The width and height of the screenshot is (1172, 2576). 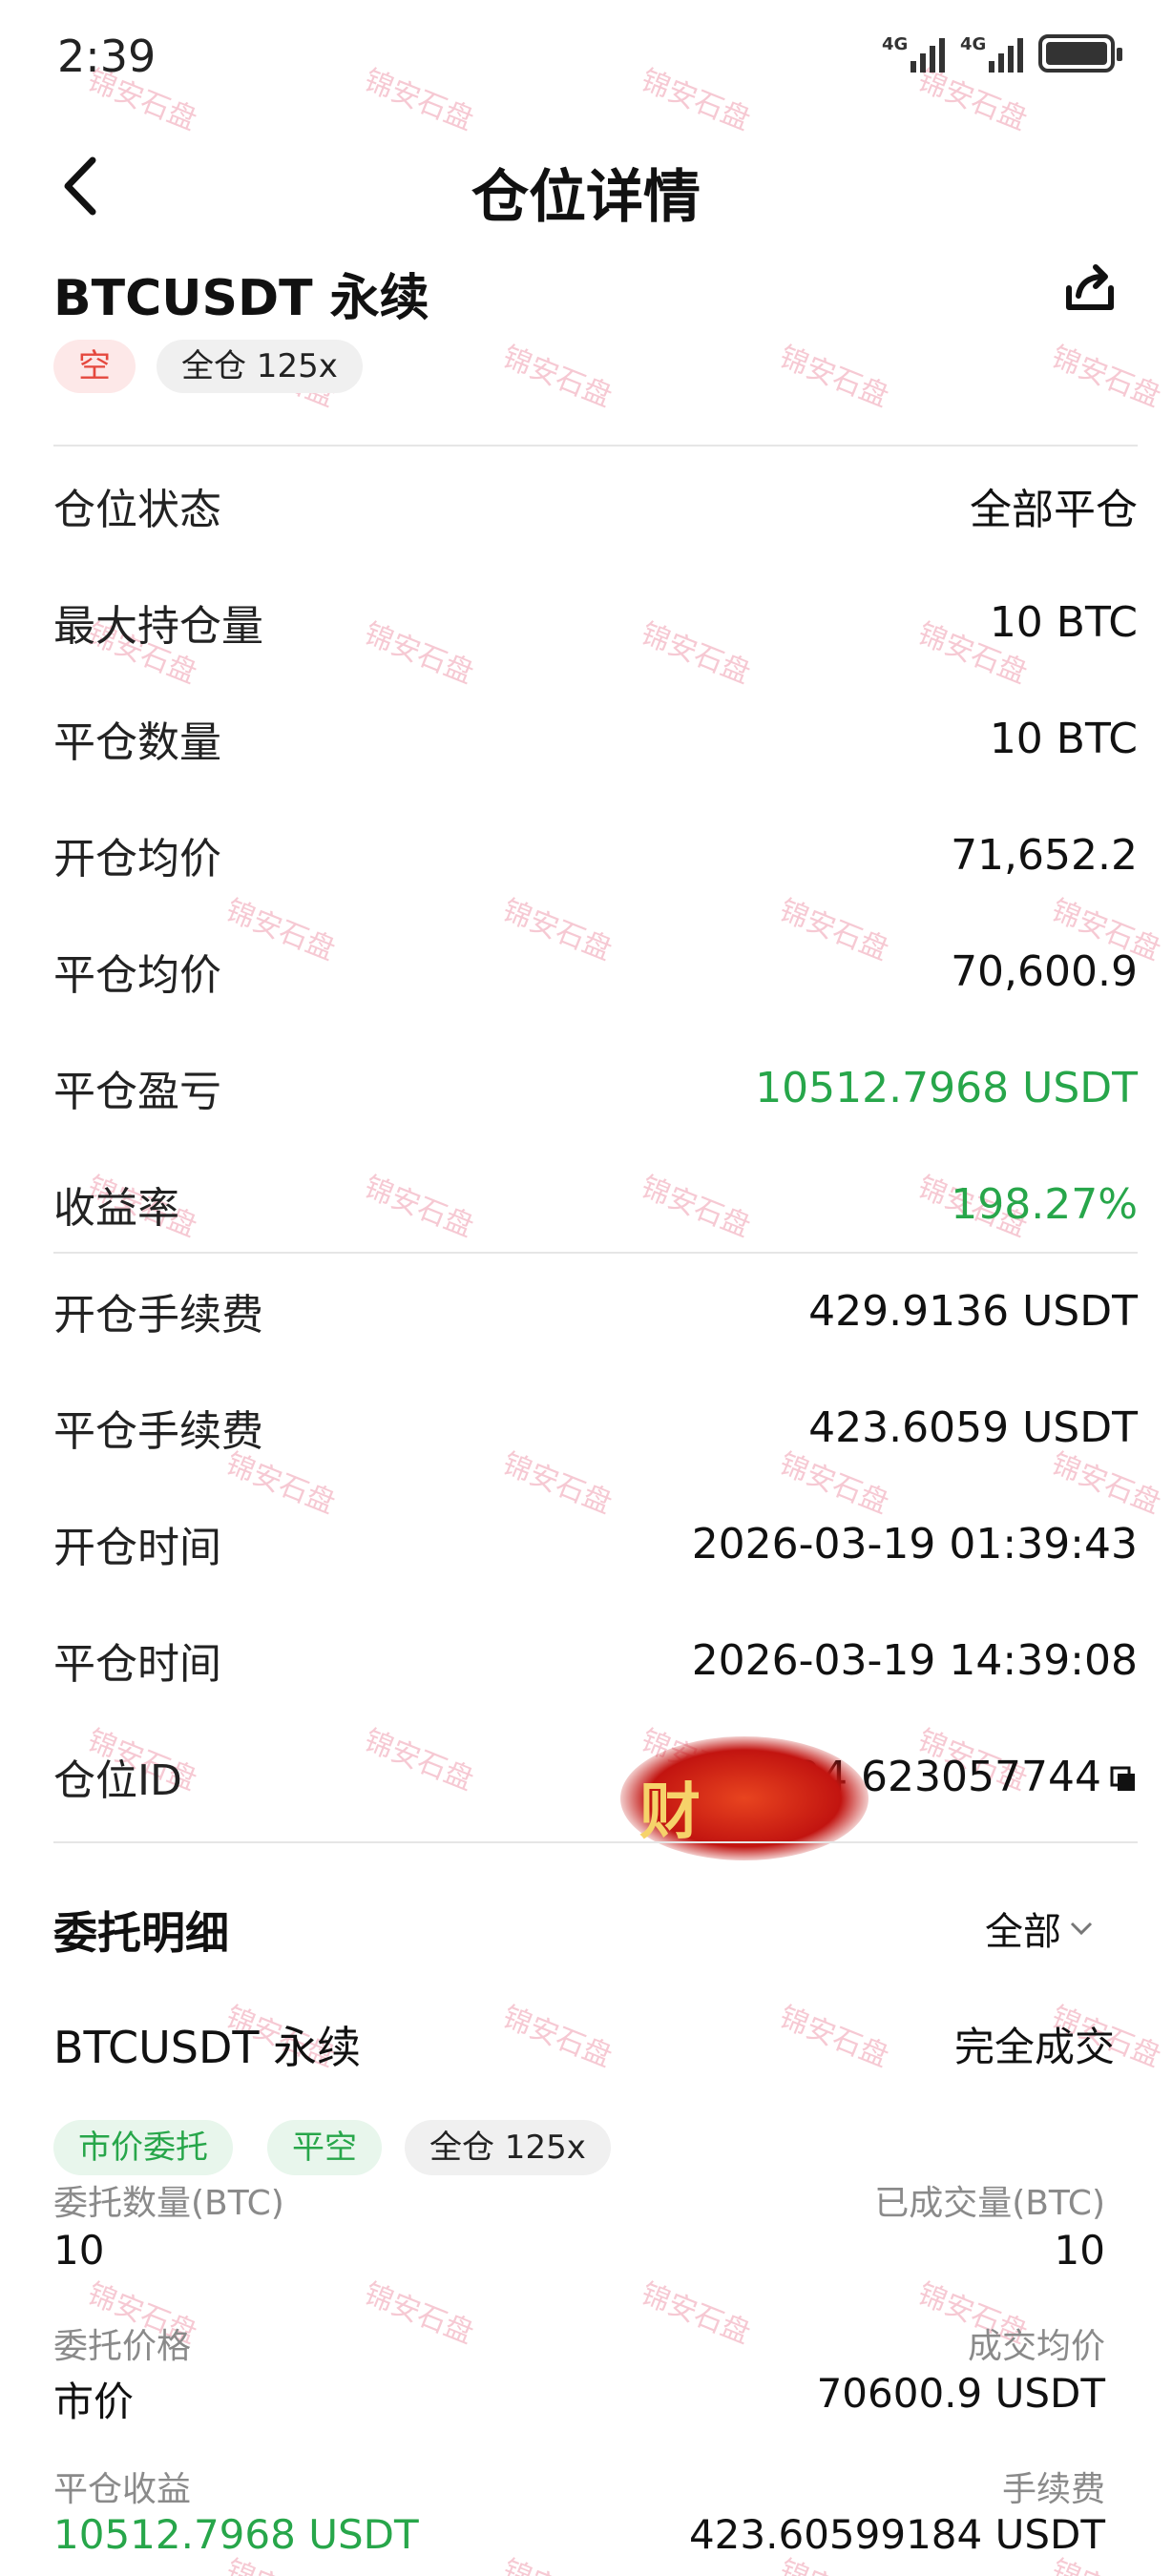 I want to click on battery-icon, so click(x=1080, y=53).